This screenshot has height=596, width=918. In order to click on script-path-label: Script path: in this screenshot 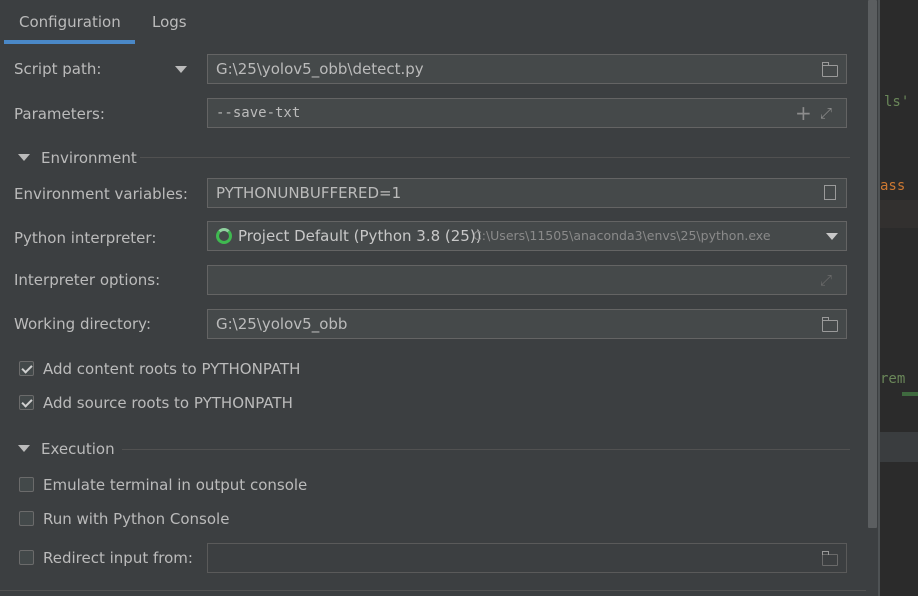, I will do `click(58, 69)`.